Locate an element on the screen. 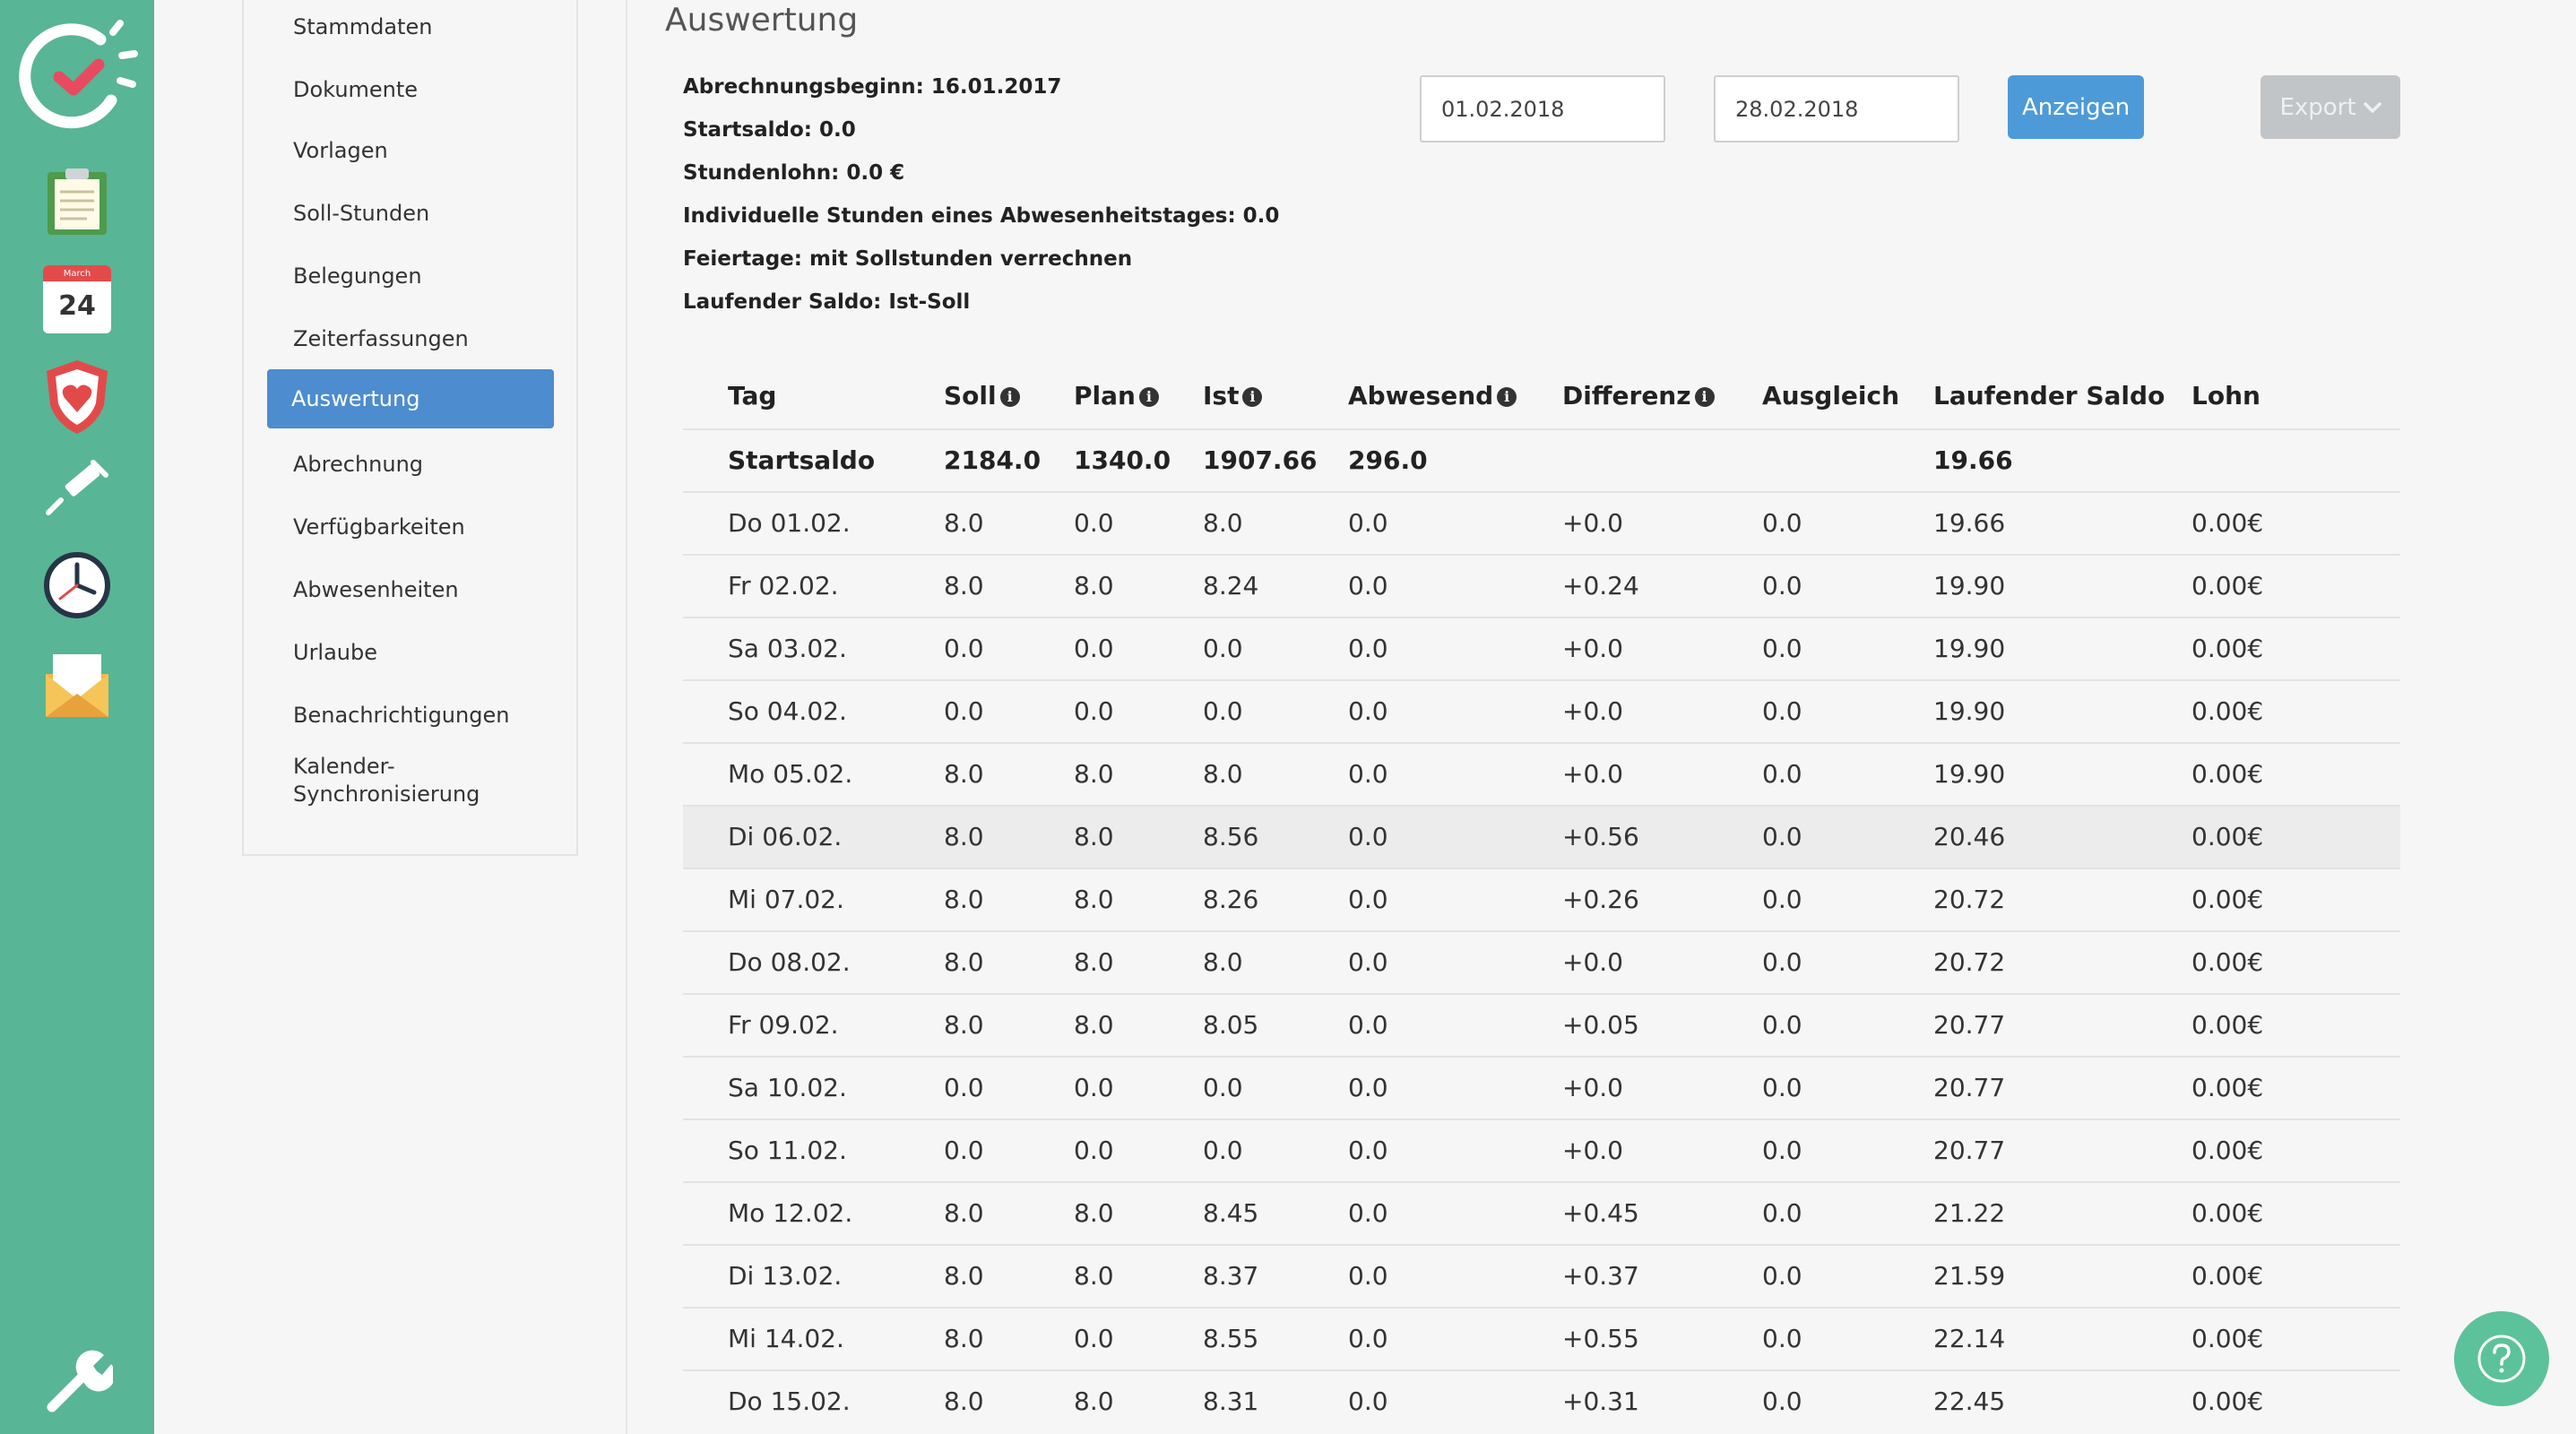 Image resolution: width=2576 pixels, height=1434 pixels. cell-difference: +0.31 is located at coordinates (1600, 1401).